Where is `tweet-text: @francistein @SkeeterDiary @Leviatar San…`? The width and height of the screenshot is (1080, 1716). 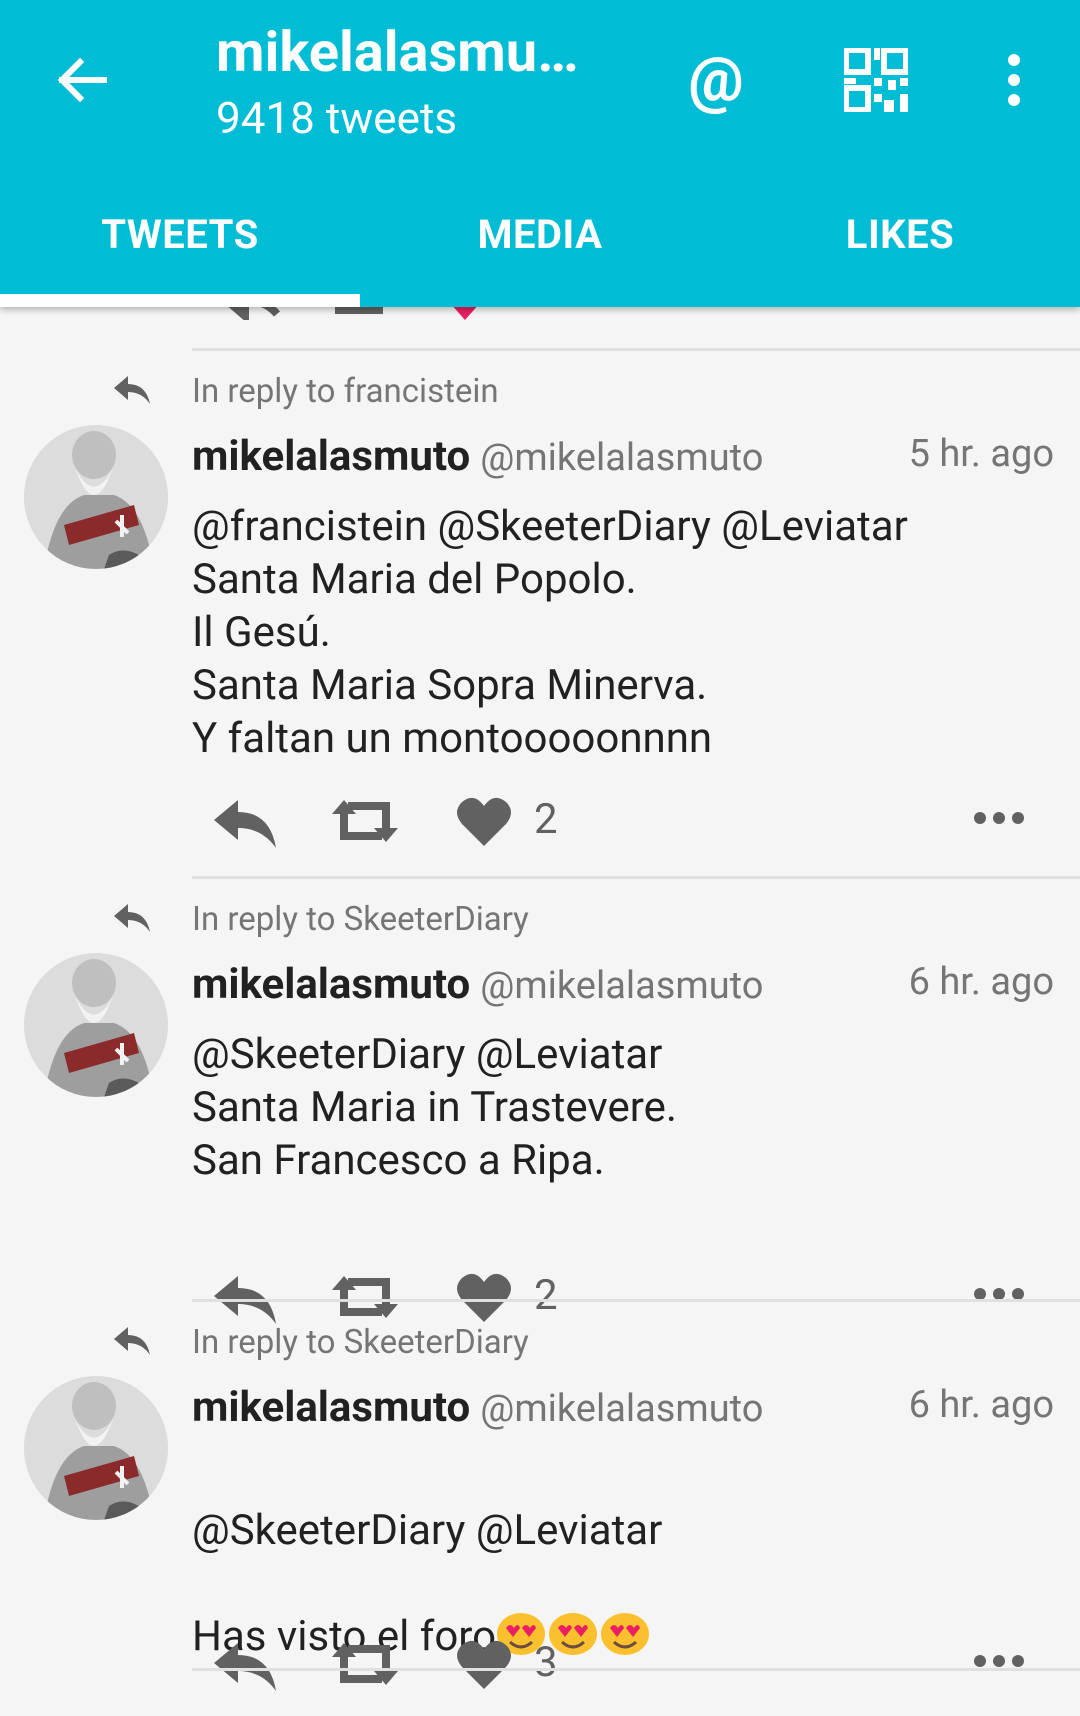
tweet-text: @francistein @SkeeterDiary @Leviatar San… is located at coordinates (550, 632).